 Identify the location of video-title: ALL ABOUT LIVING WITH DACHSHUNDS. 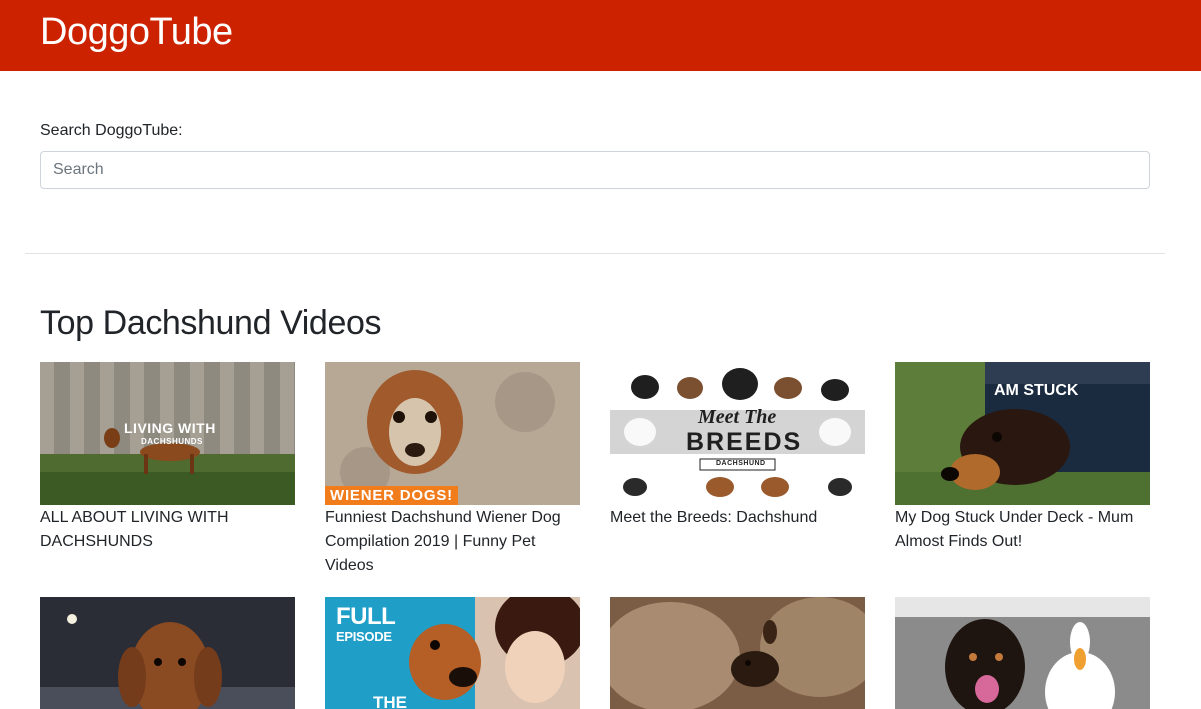
(167, 530).